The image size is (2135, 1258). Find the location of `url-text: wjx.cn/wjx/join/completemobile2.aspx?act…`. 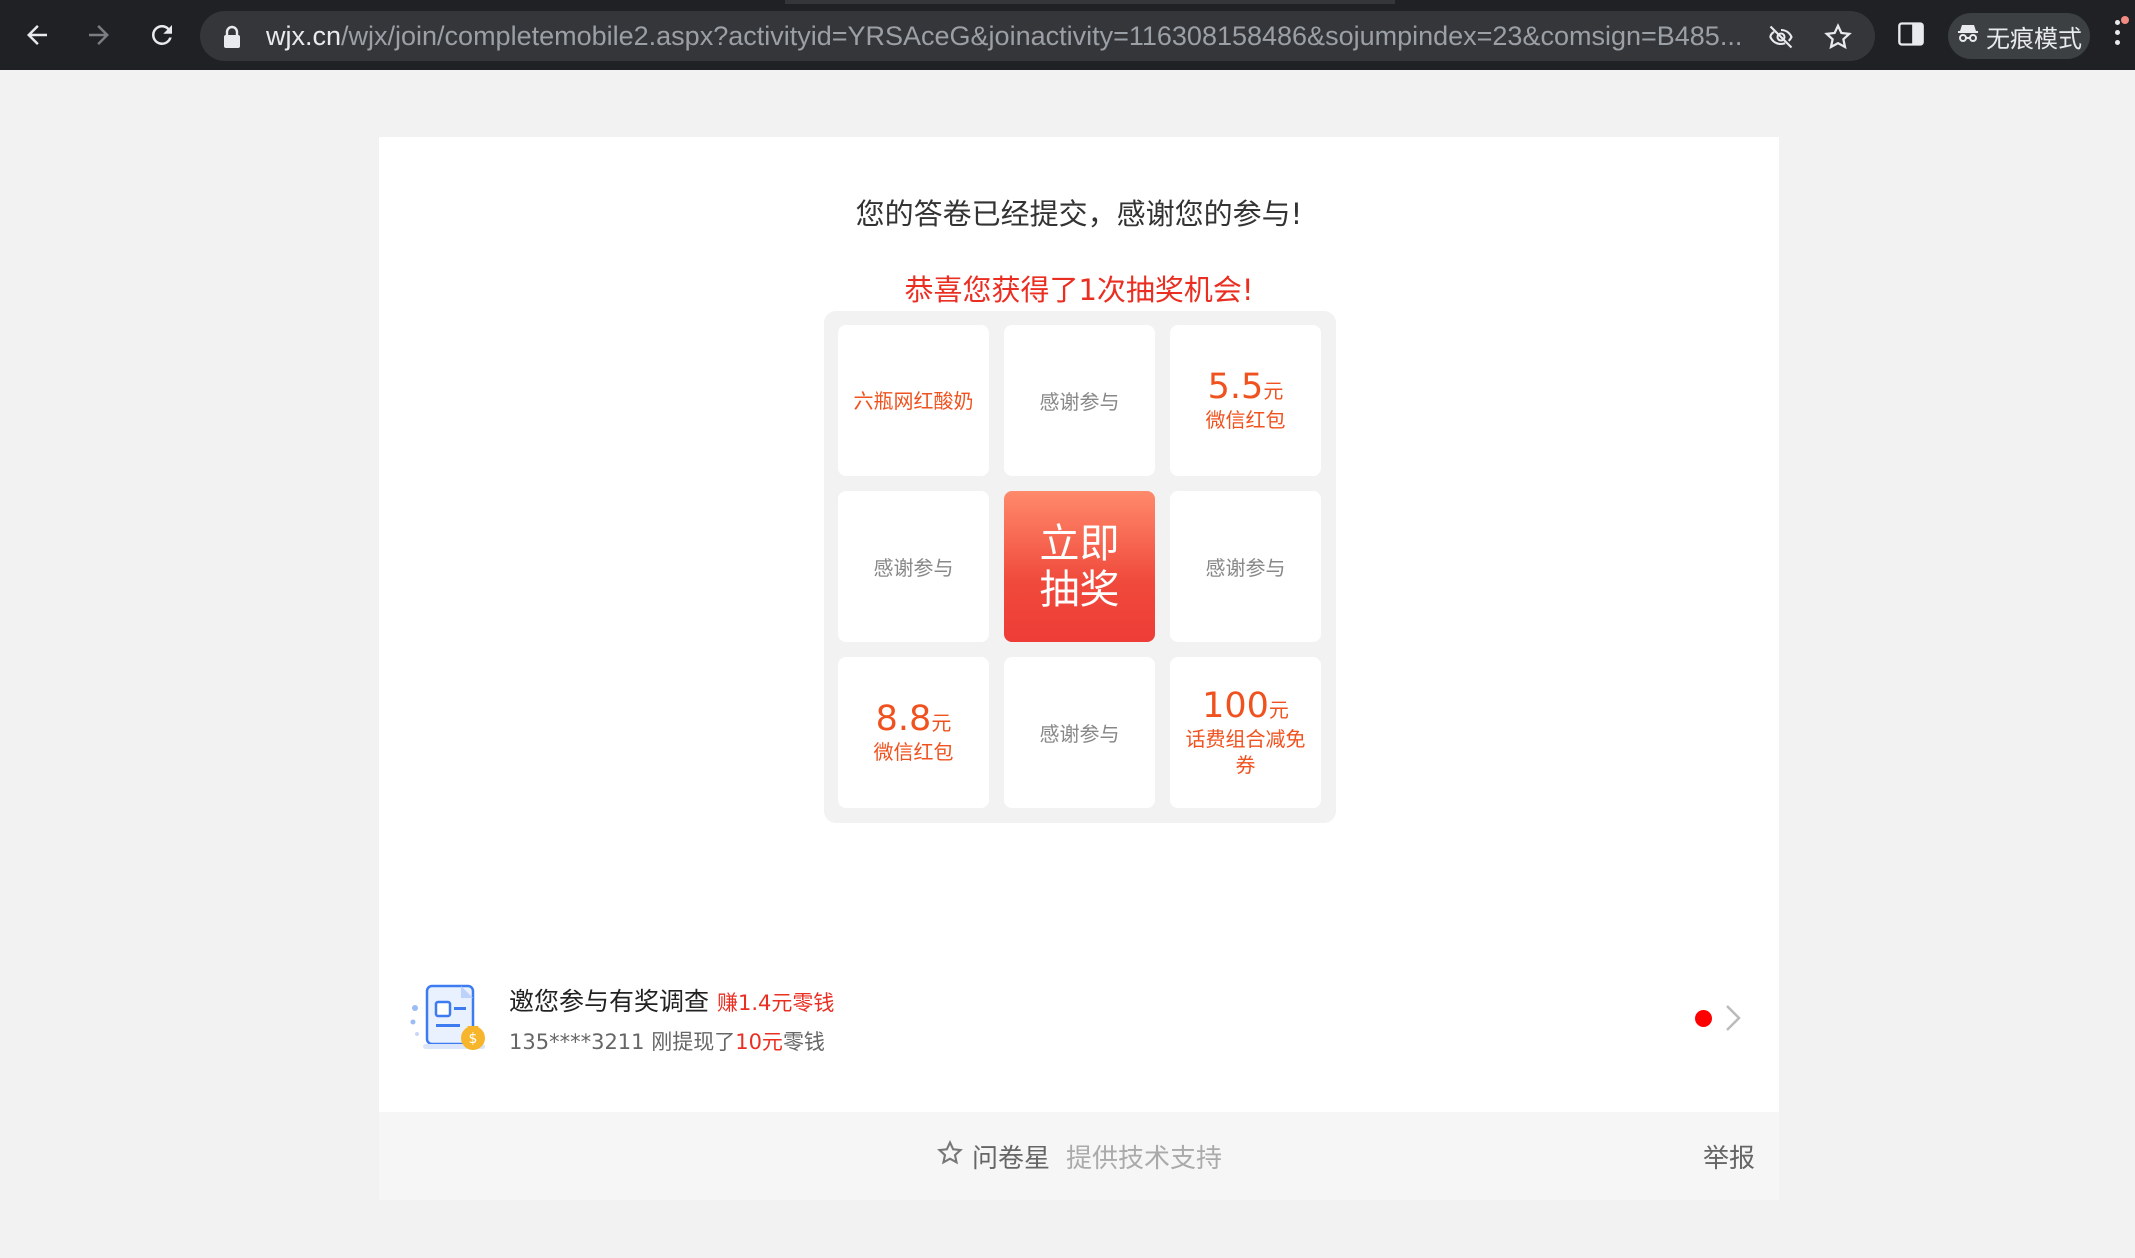

url-text: wjx.cn/wjx/join/completemobile2.aspx?act… is located at coordinates (1006, 36).